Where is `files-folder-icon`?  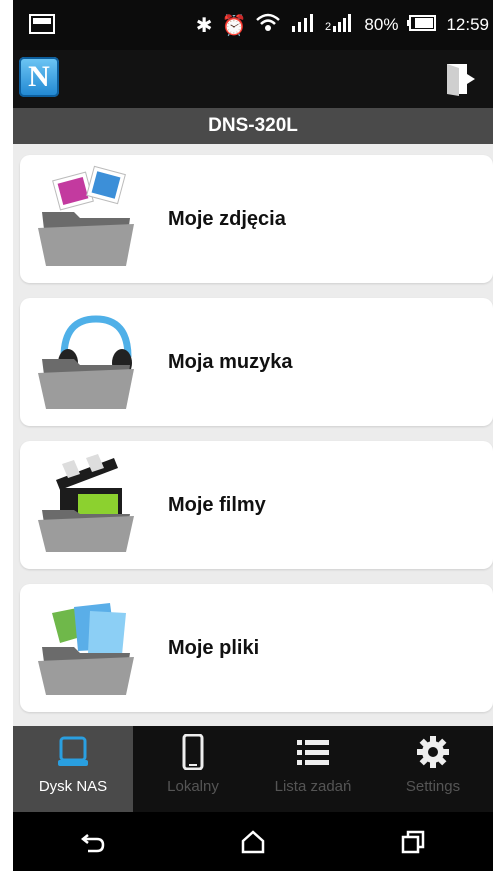
files-folder-icon is located at coordinates (86, 649).